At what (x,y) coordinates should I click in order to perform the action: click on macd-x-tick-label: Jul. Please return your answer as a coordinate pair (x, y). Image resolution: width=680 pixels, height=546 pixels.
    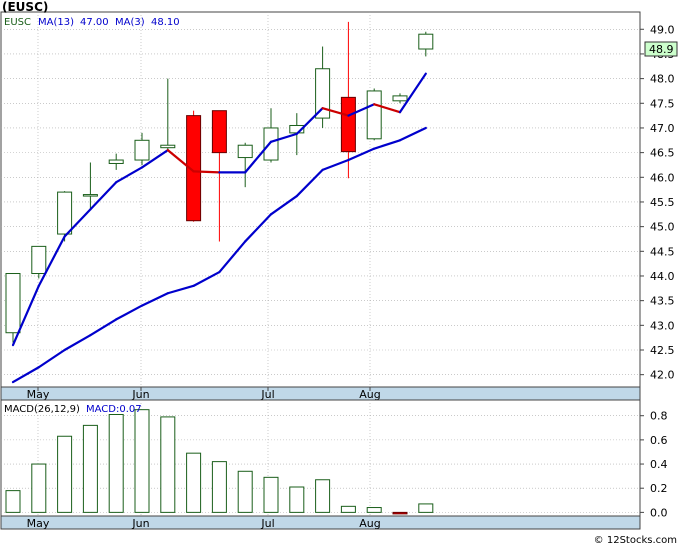
    Looking at the image, I should click on (267, 523).